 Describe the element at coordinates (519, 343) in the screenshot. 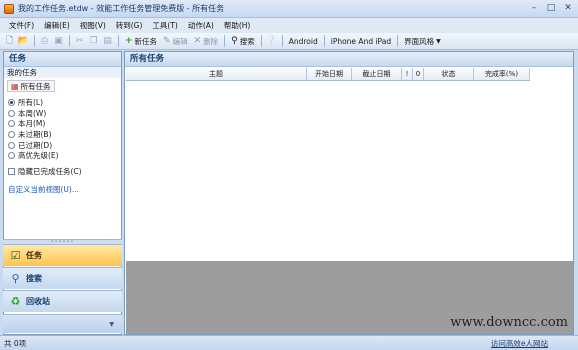

I see `website-link: 访问高效e人网站` at that location.